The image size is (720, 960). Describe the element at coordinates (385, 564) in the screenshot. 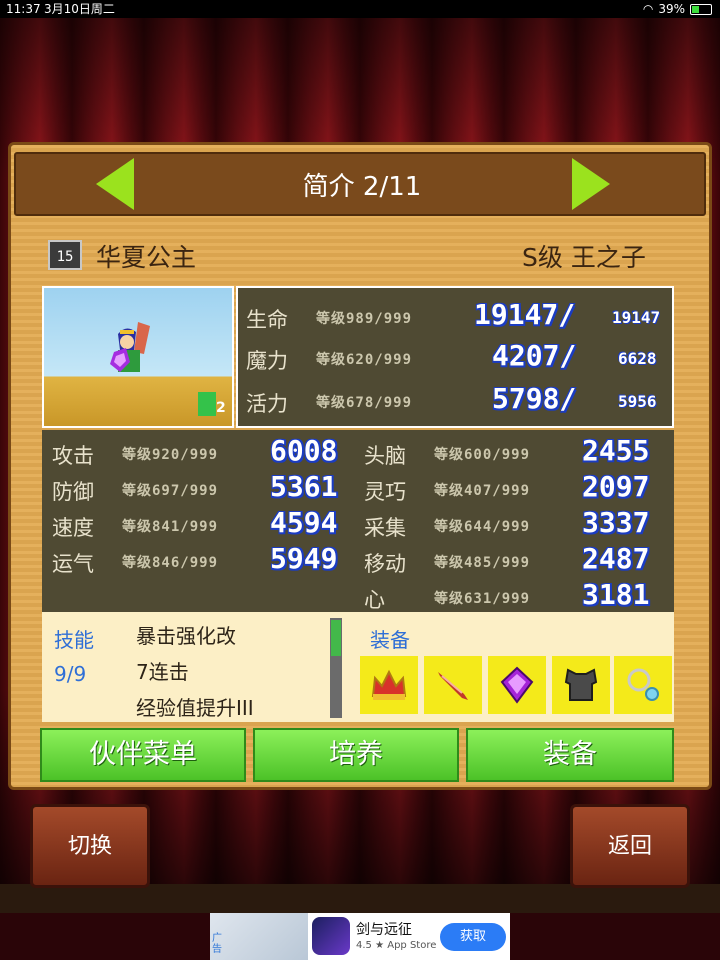

I see `stat-label: 移动` at that location.